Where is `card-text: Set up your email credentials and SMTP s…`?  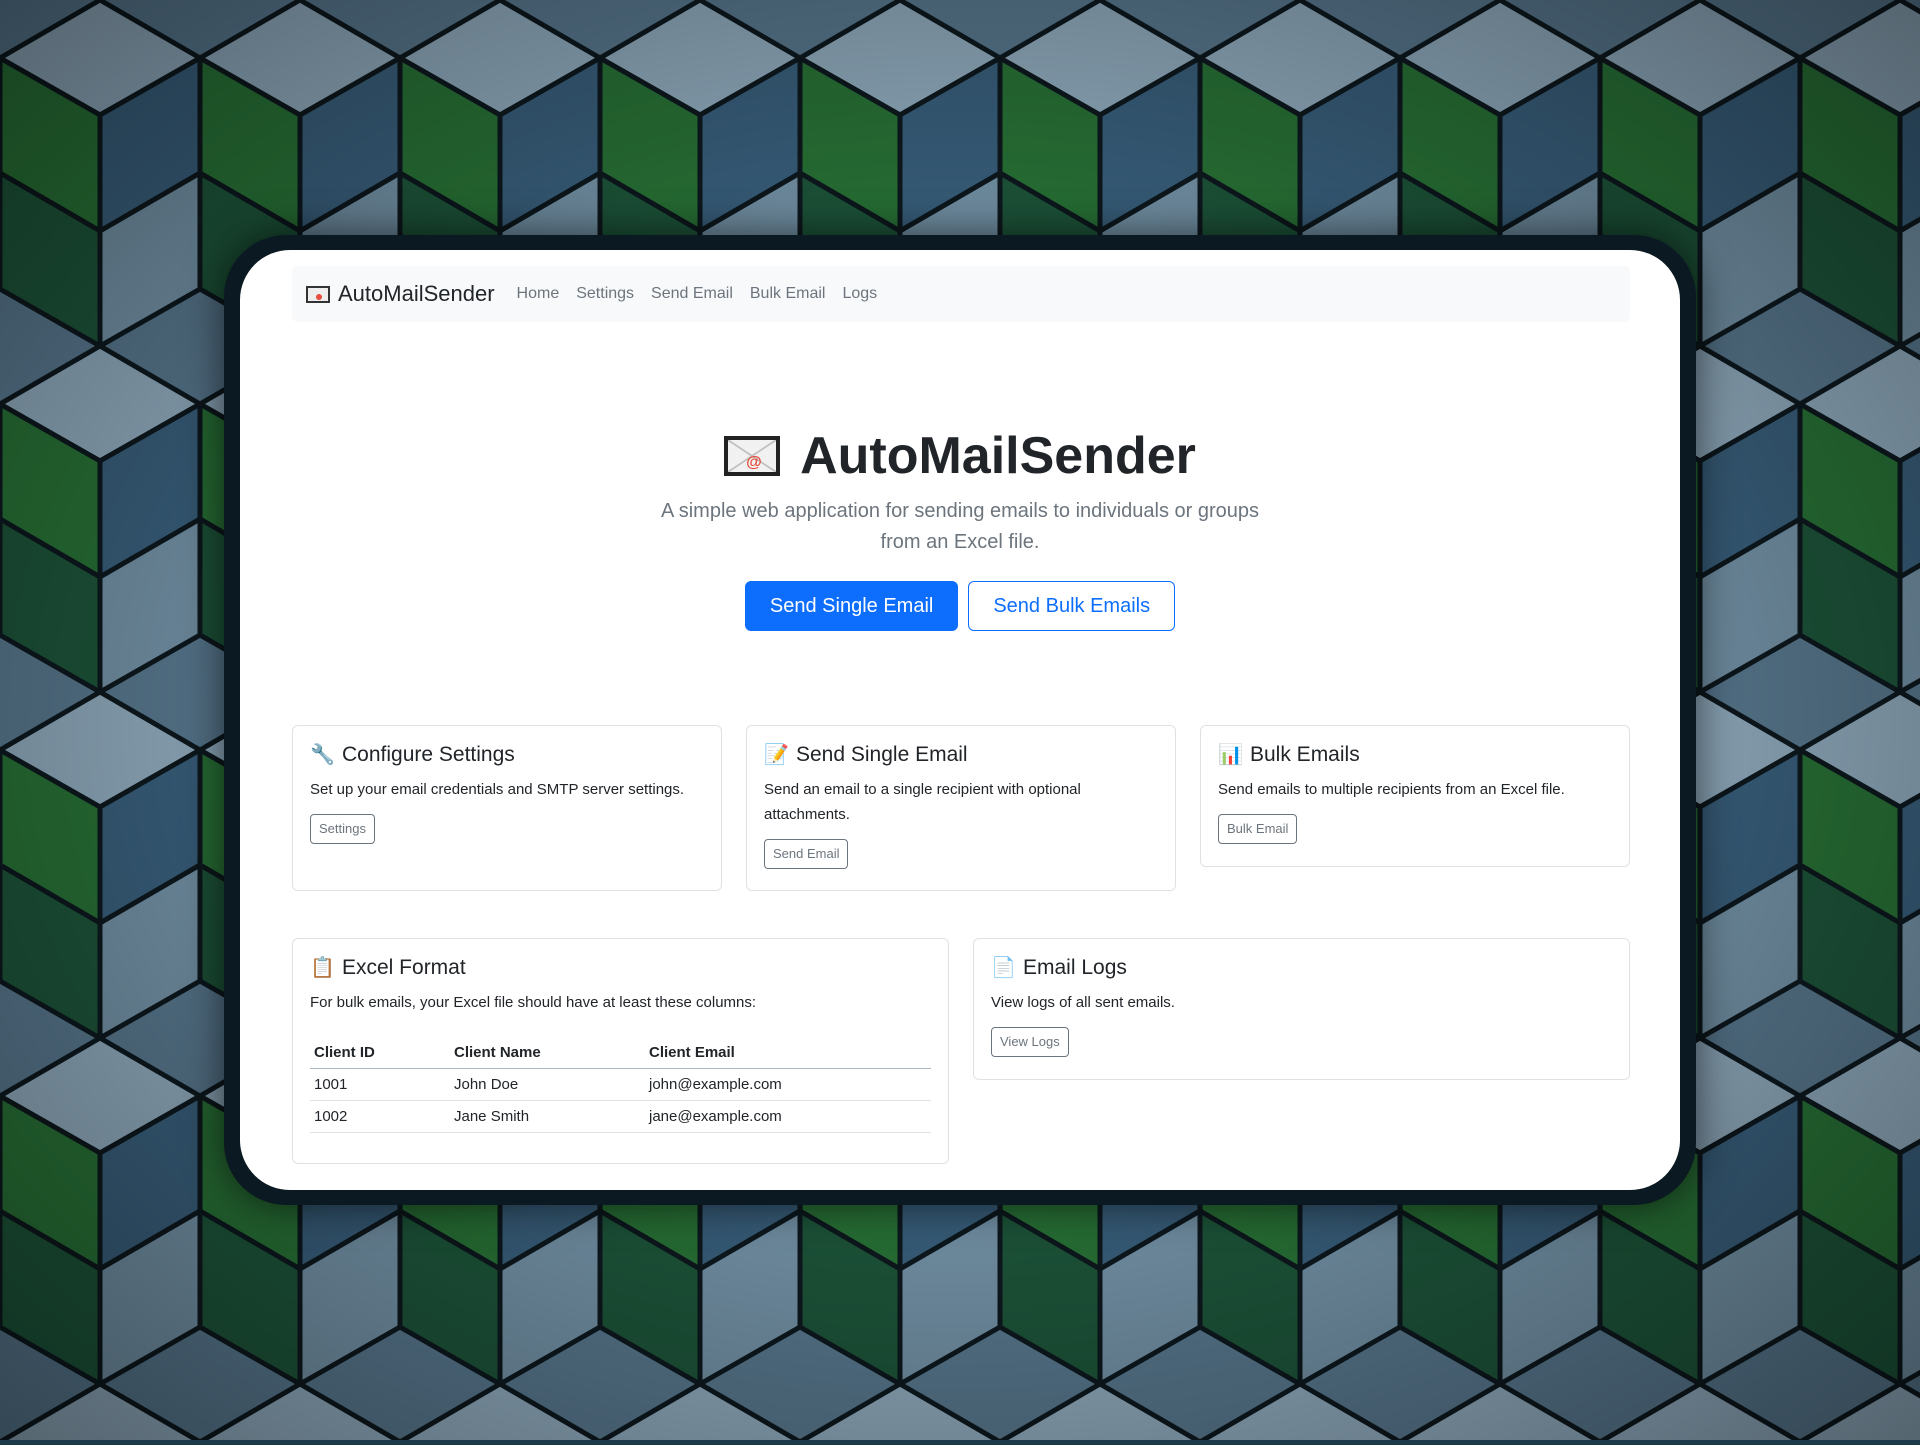
card-text: Set up your email credentials and SMTP s… is located at coordinates (497, 789).